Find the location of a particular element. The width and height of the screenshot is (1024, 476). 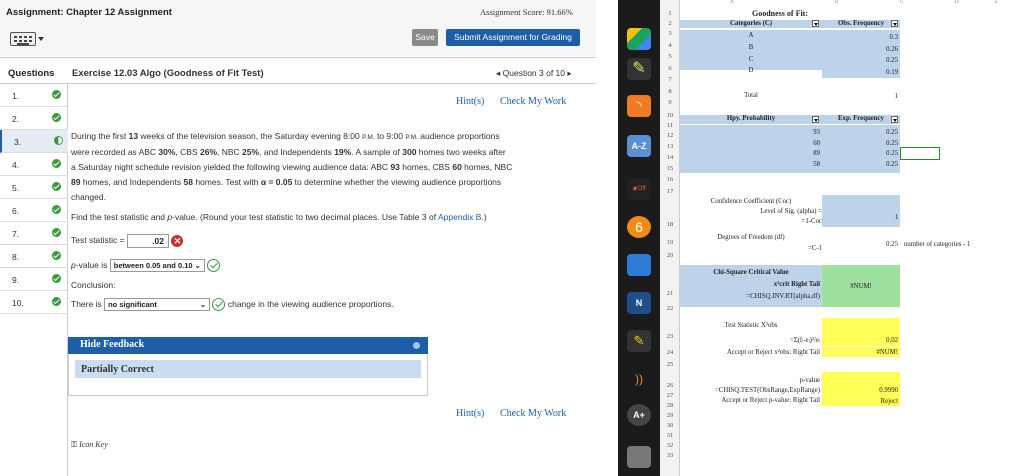

check-my-work-link-bottom: Check My Work is located at coordinates (533, 413).